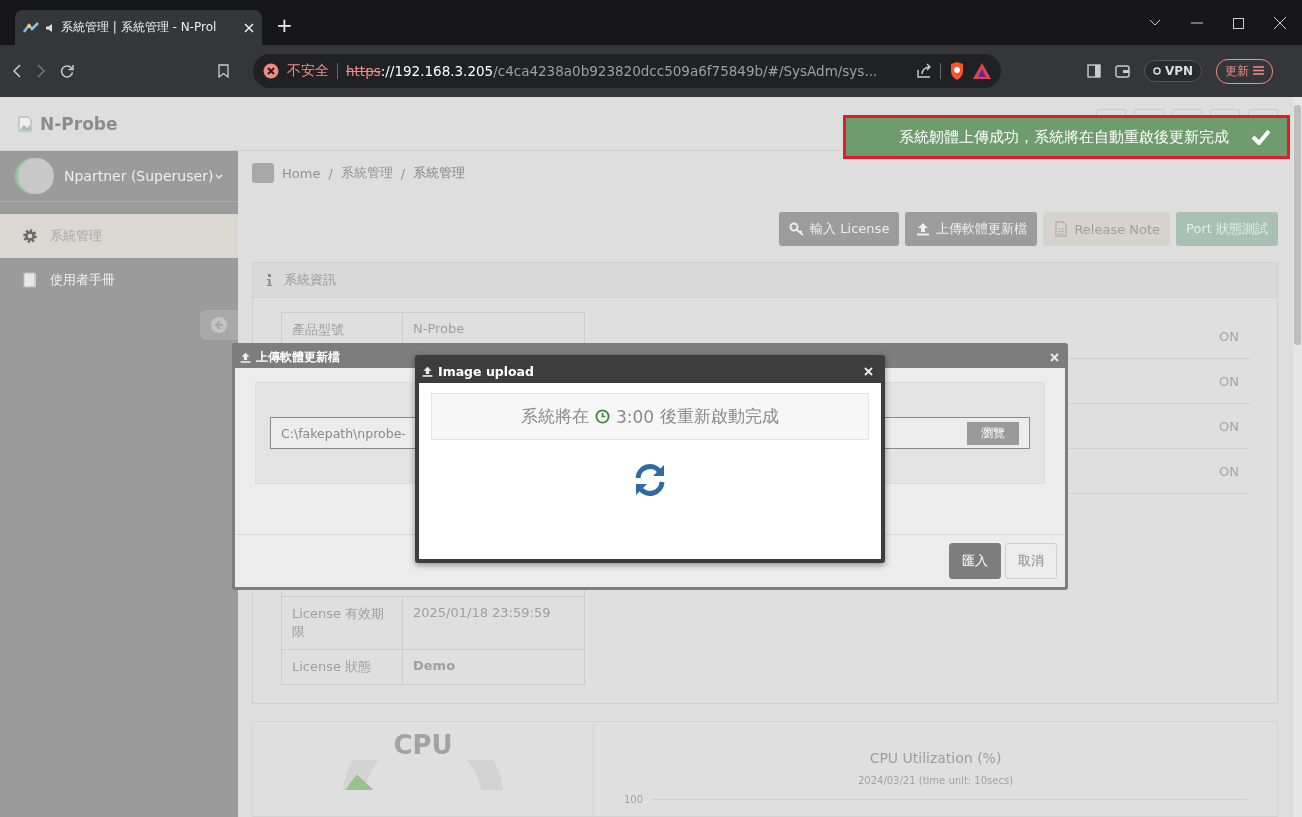  What do you see at coordinates (31, 27) in the screenshot?
I see `site-icon` at bounding box center [31, 27].